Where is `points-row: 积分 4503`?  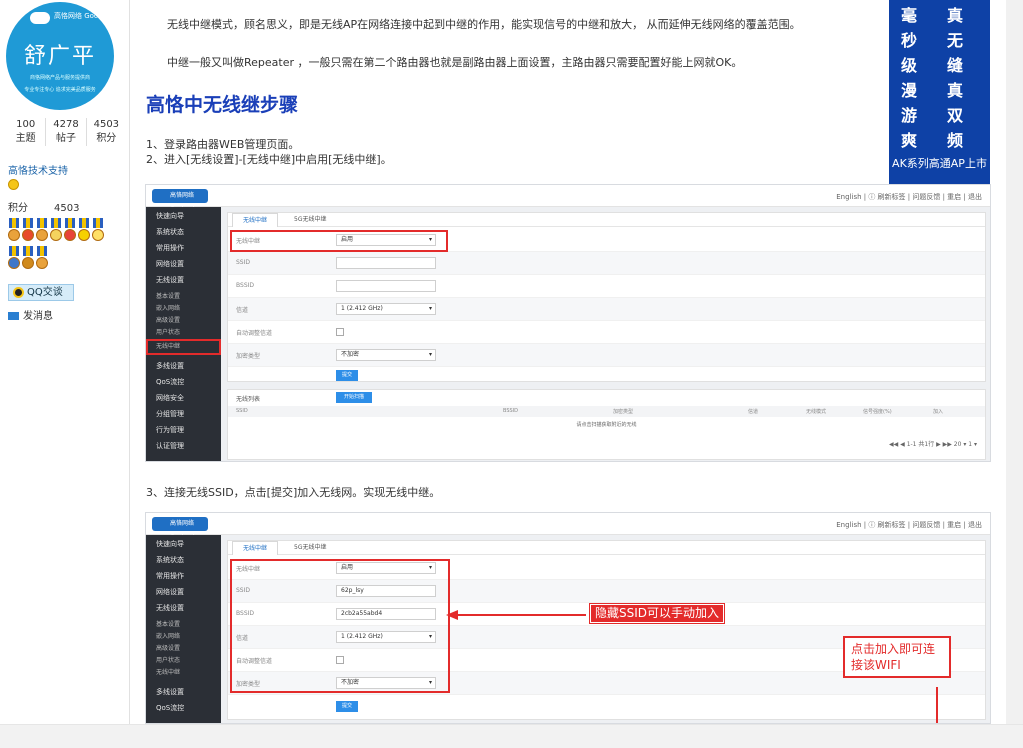 points-row: 积分 4503 is located at coordinates (44, 208).